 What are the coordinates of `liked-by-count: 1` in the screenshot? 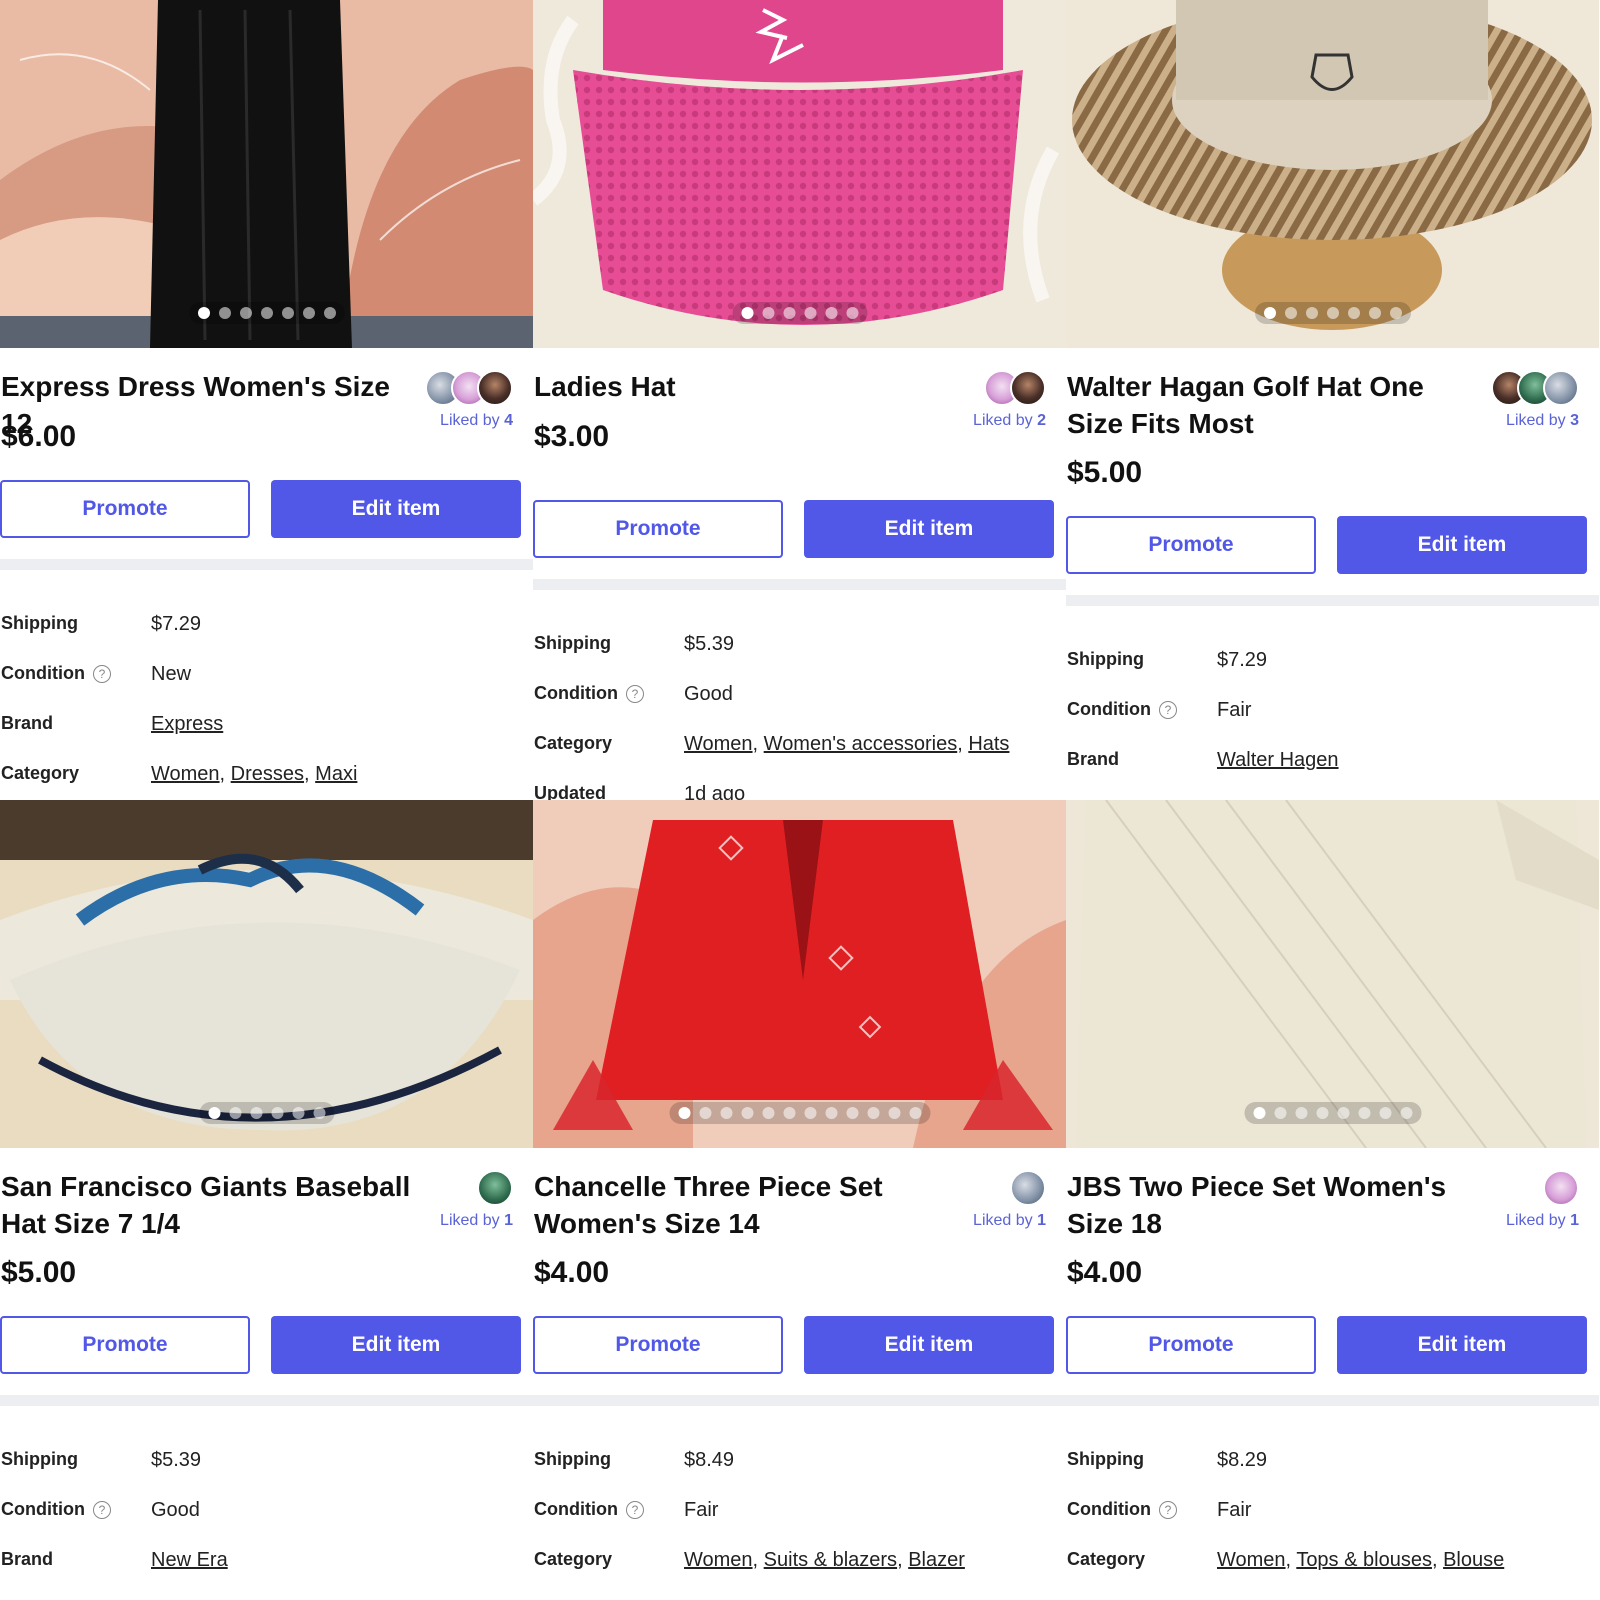 It's located at (508, 1220).